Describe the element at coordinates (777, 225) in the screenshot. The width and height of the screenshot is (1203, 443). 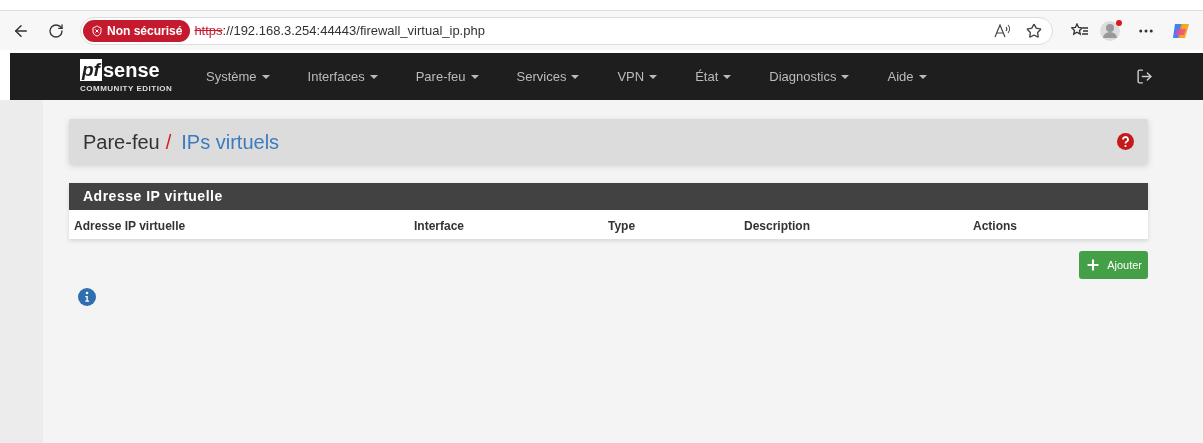
I see `column-header: Description` at that location.